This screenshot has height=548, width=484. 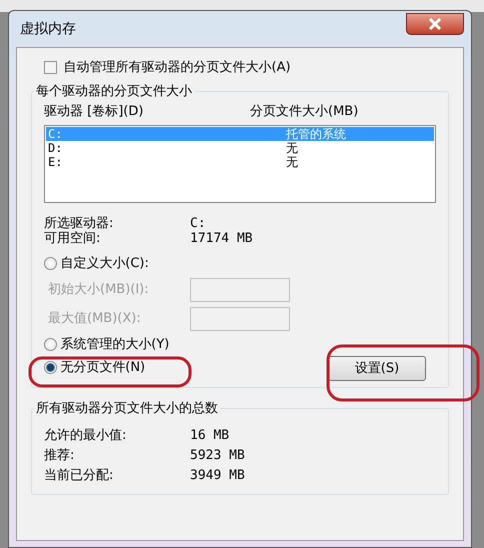 I want to click on close-icon, so click(x=435, y=24).